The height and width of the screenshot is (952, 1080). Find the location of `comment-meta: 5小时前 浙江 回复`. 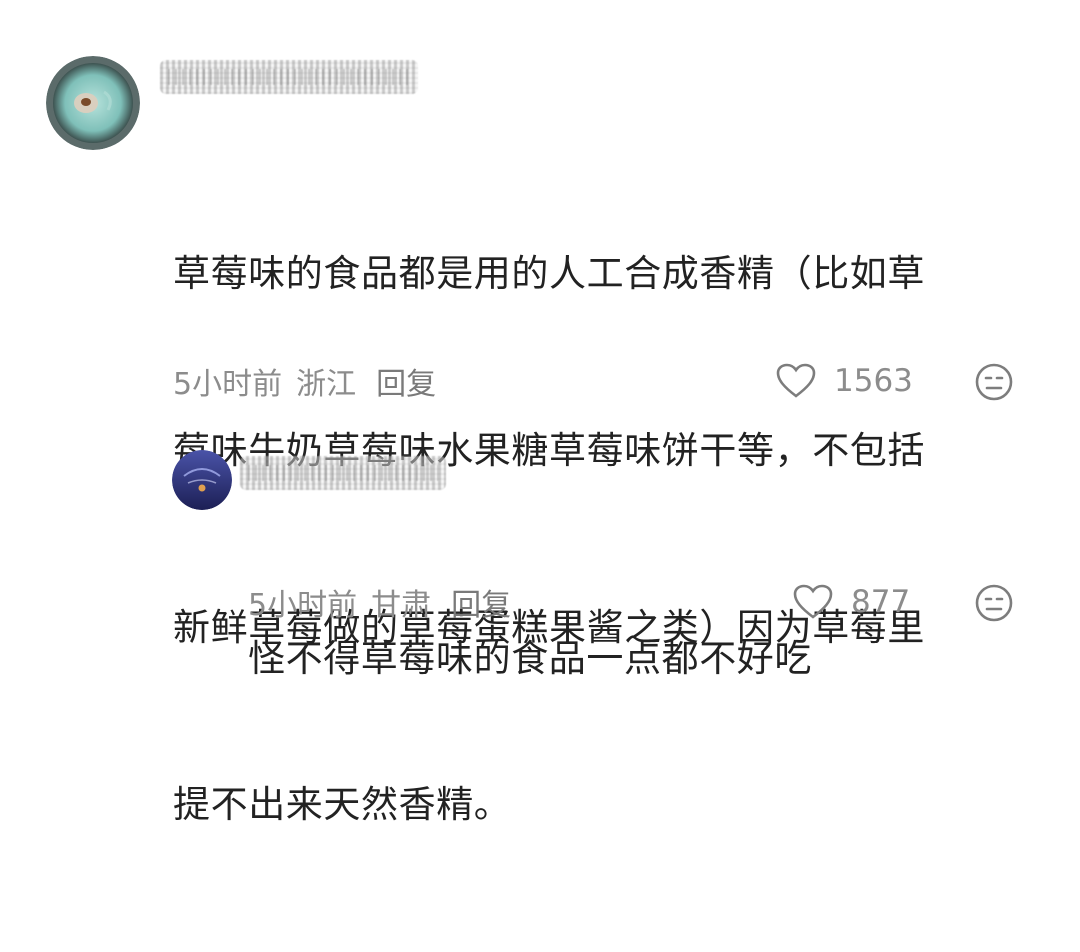

comment-meta: 5小时前 浙江 回复 is located at coordinates (311, 381).